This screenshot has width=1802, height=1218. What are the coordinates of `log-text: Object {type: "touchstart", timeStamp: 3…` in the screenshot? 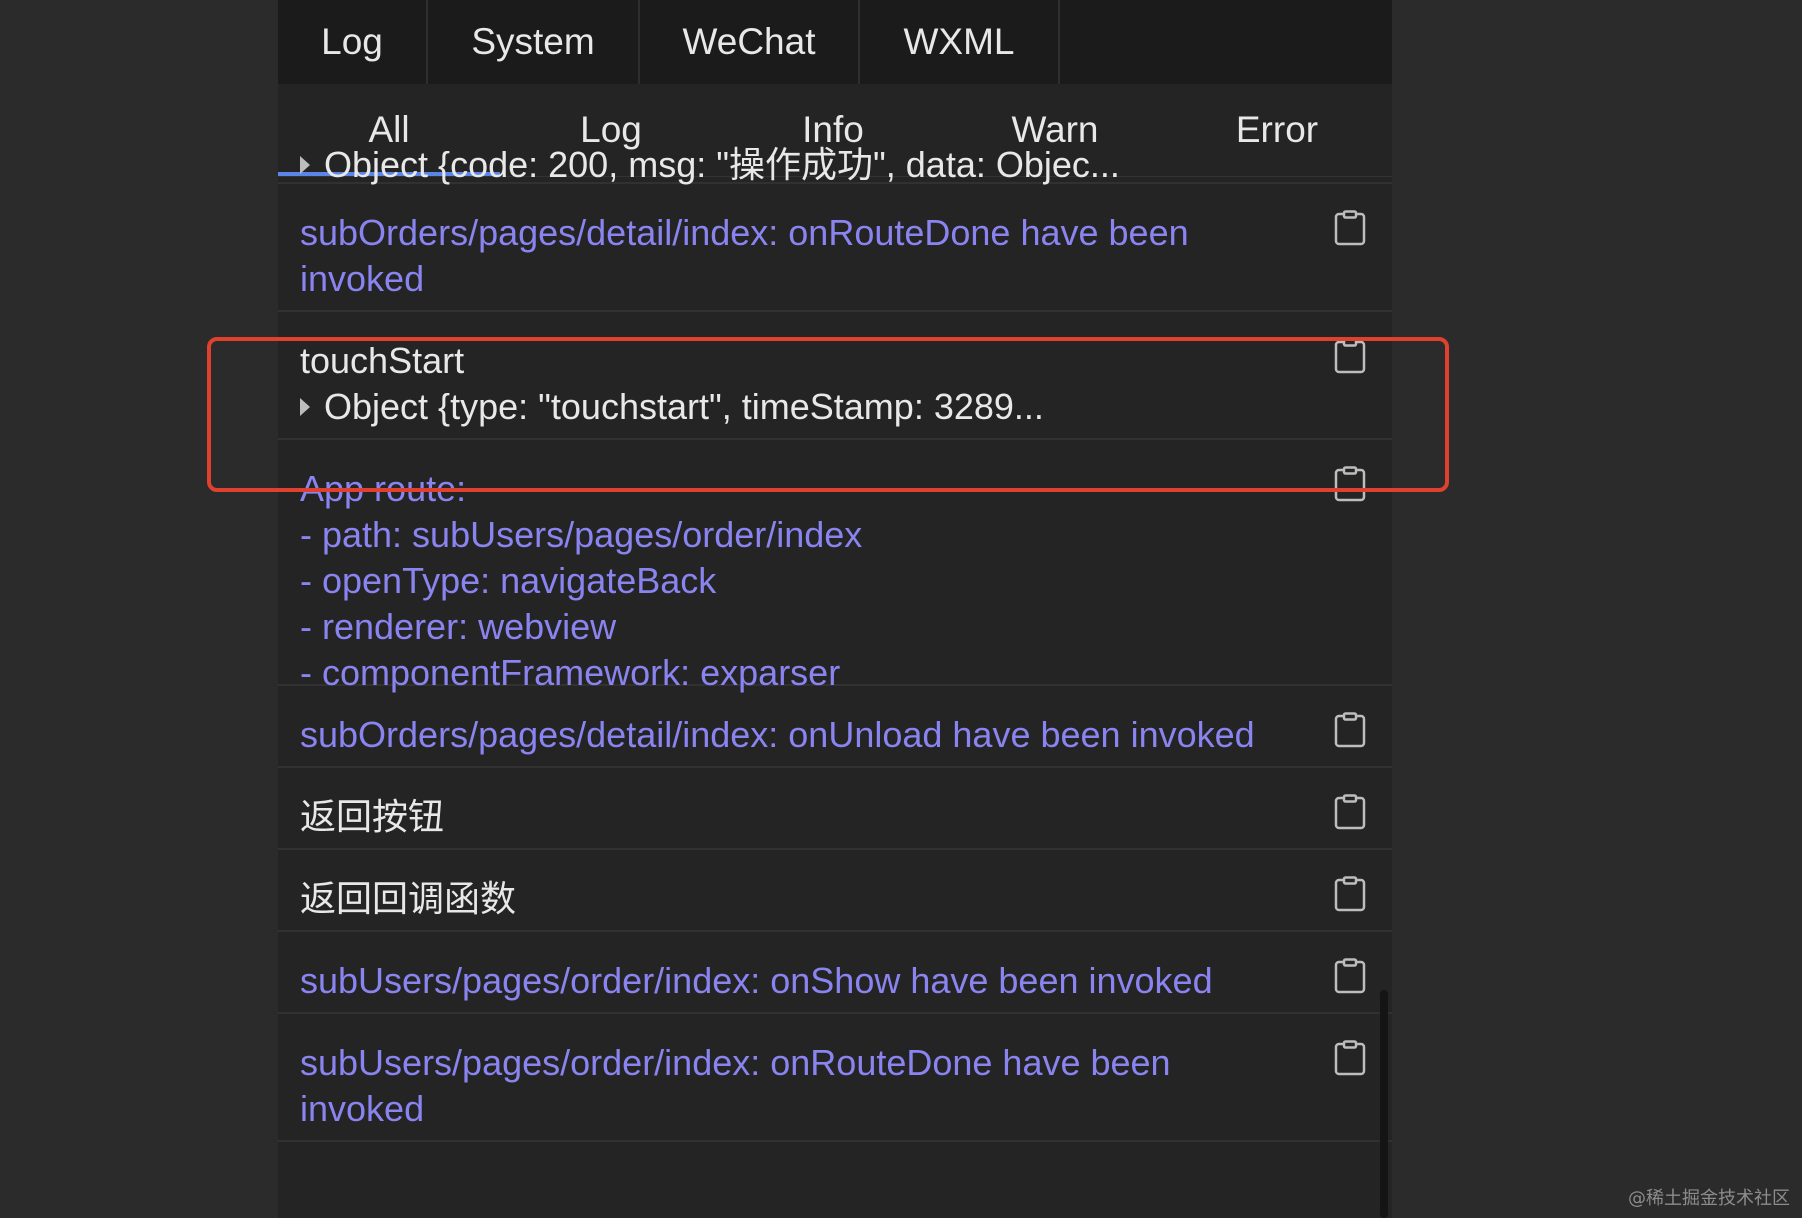 It's located at (684, 406).